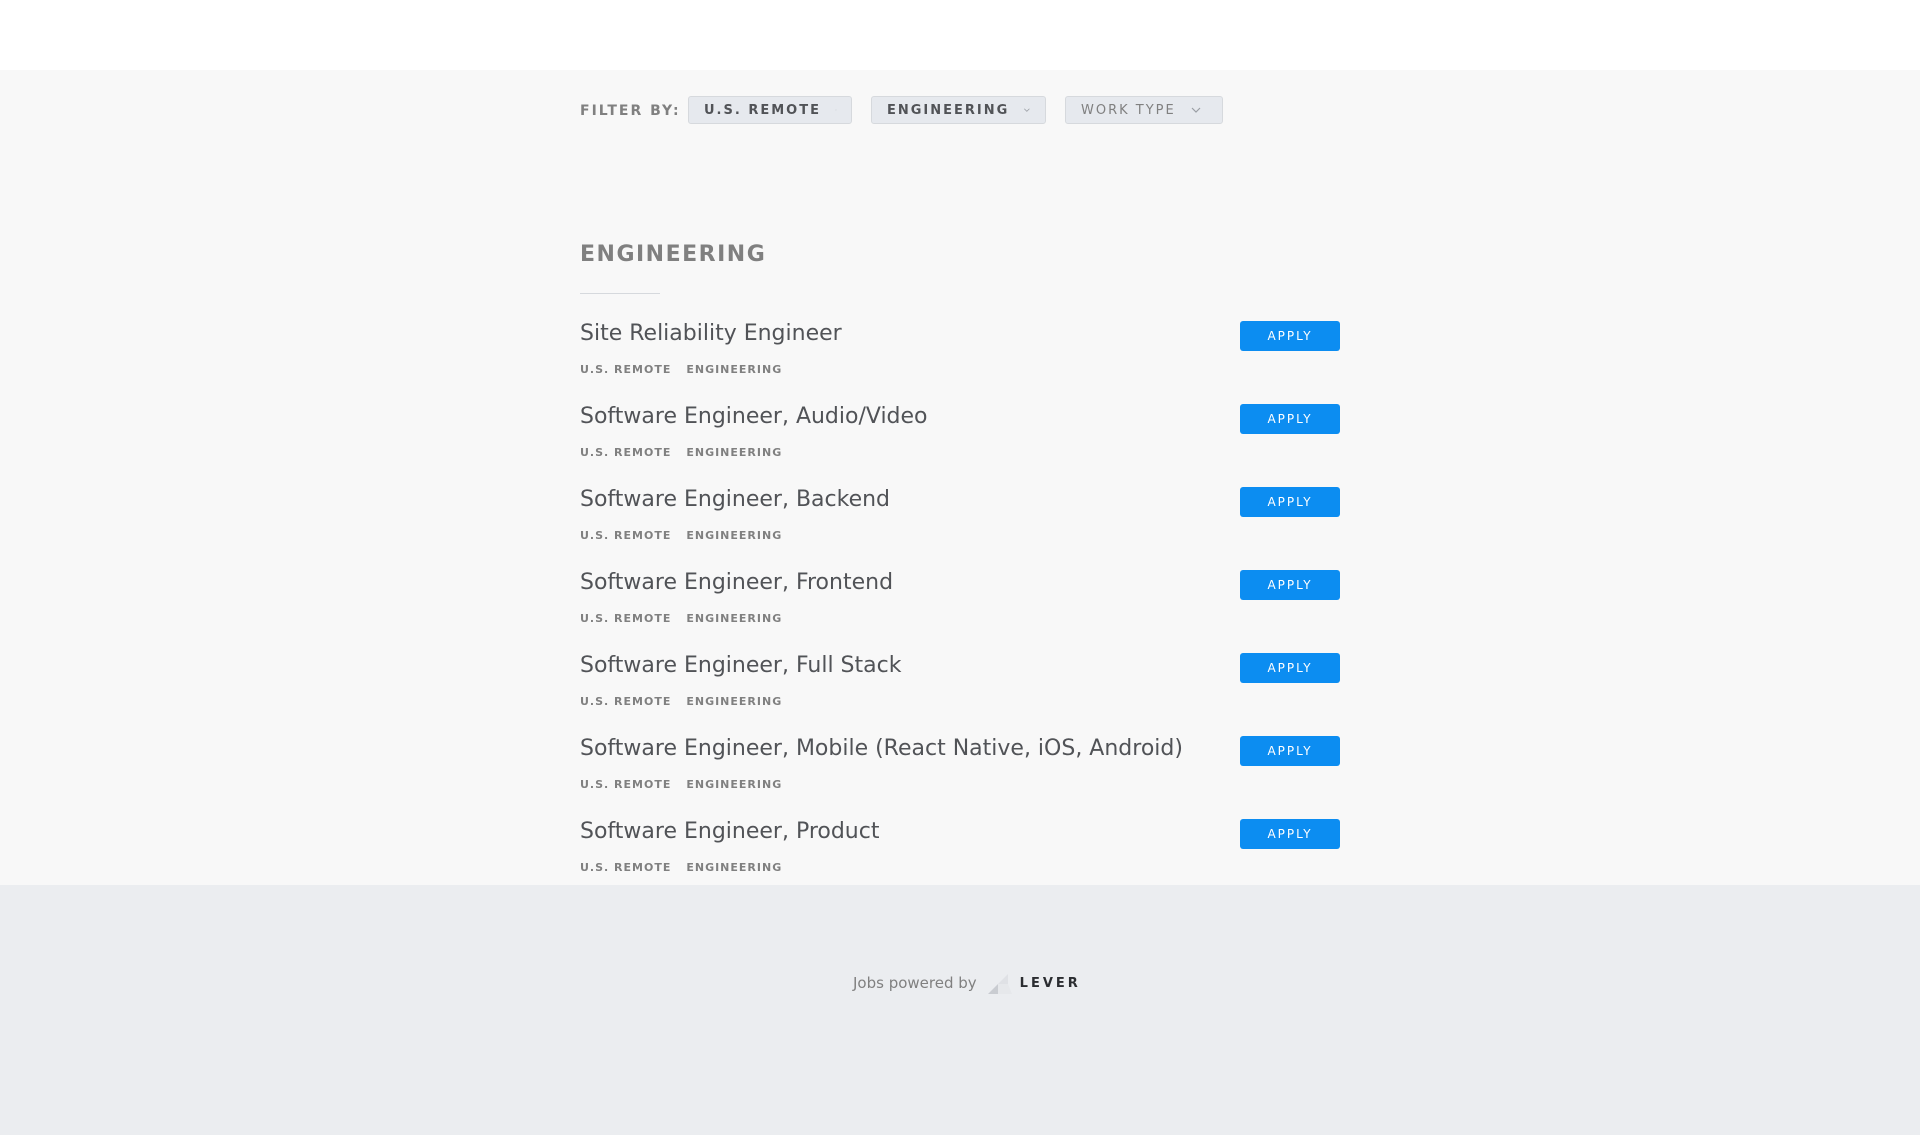 The image size is (1920, 1135). Describe the element at coordinates (915, 983) in the screenshot. I see `powered-by-text: Jobs powered by` at that location.